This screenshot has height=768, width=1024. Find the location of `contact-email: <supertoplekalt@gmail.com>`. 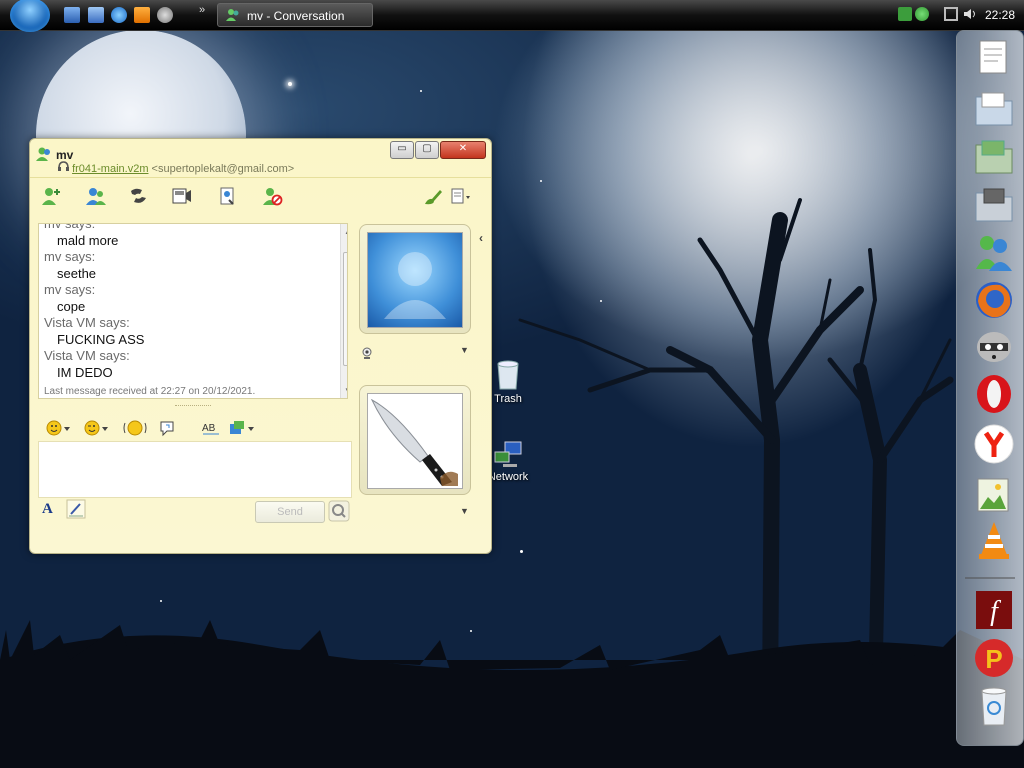

contact-email: <supertoplekalt@gmail.com> is located at coordinates (223, 169).